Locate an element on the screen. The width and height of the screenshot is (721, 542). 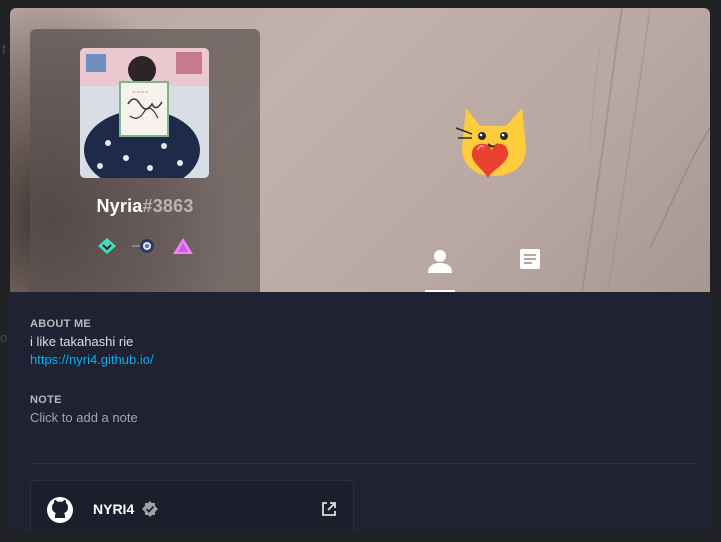
early-supporter-icon is located at coordinates (183, 246).